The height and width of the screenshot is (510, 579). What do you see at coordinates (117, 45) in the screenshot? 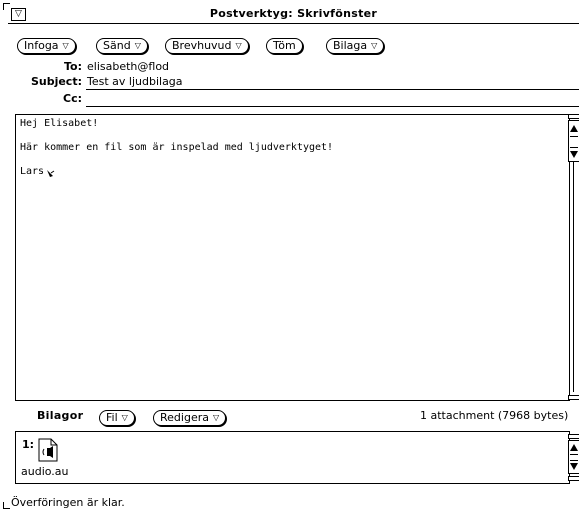
I see `button-label: Sänd` at bounding box center [117, 45].